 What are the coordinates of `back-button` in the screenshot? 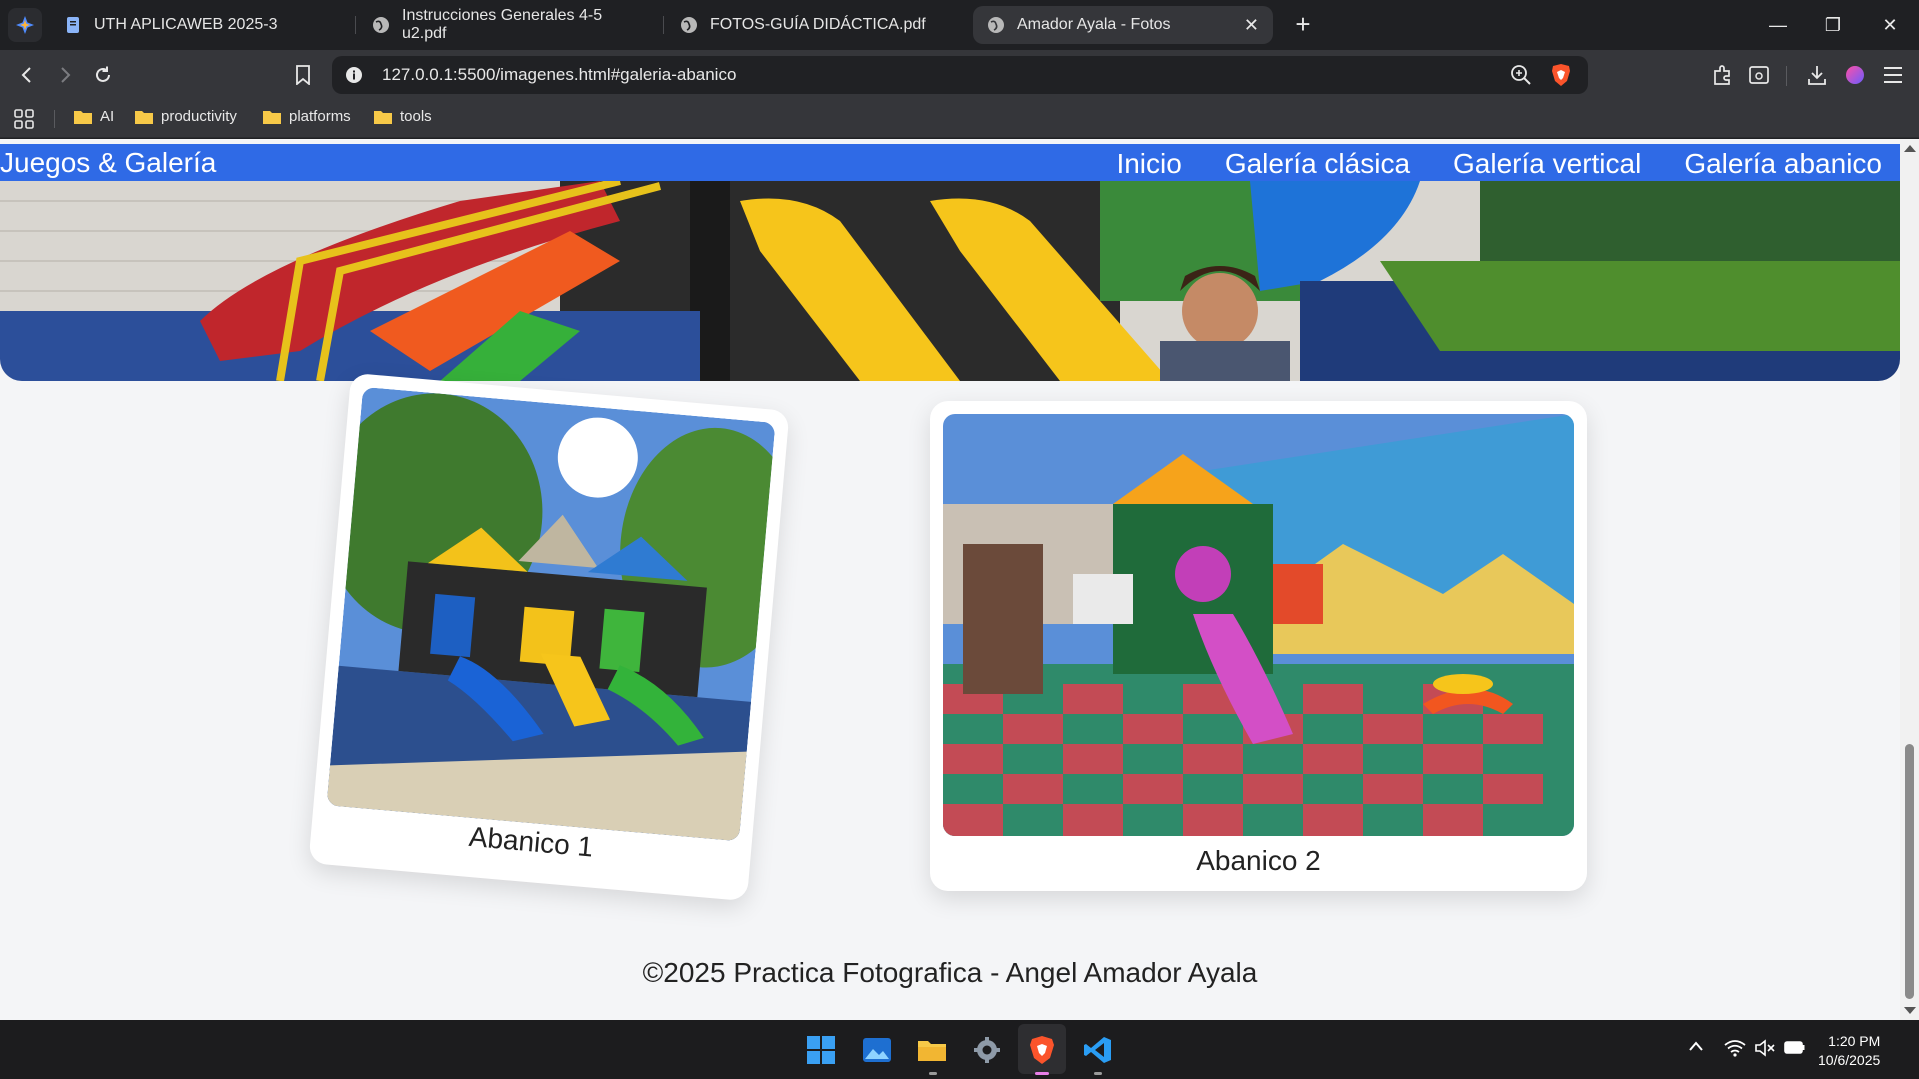 It's located at (27, 75).